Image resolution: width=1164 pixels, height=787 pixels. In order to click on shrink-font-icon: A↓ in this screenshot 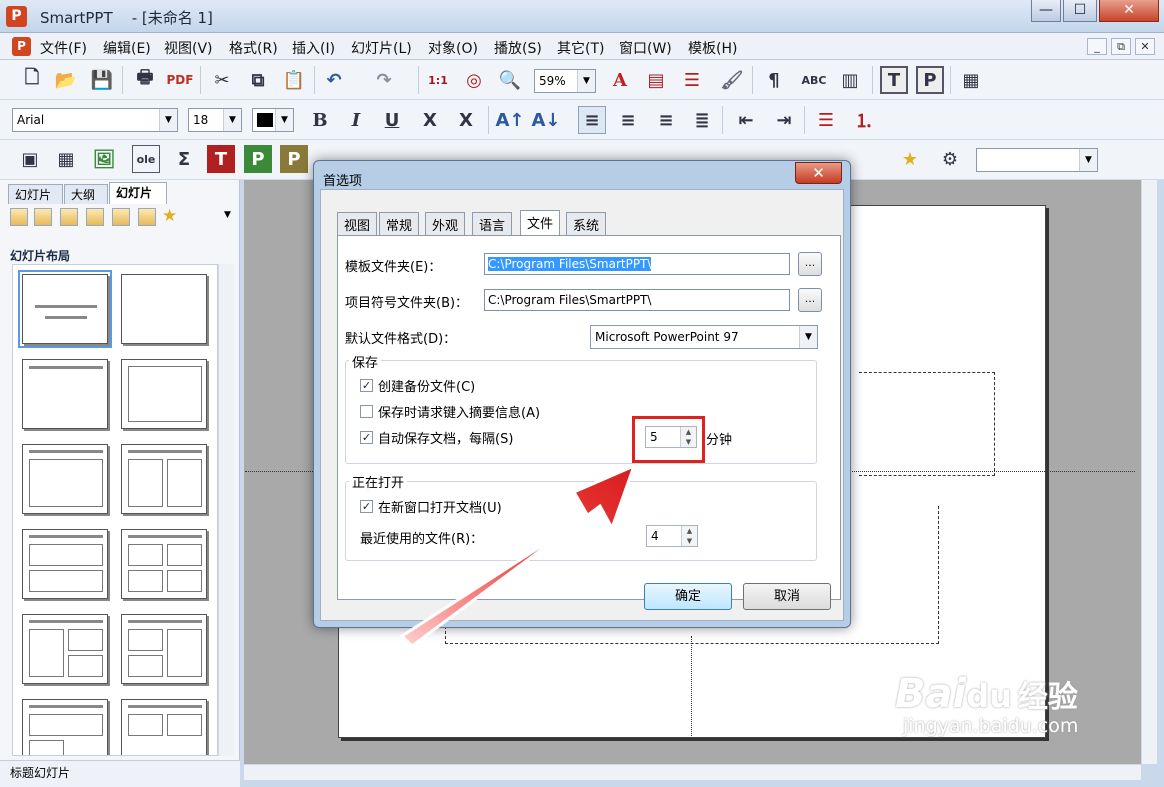, I will do `click(546, 120)`.